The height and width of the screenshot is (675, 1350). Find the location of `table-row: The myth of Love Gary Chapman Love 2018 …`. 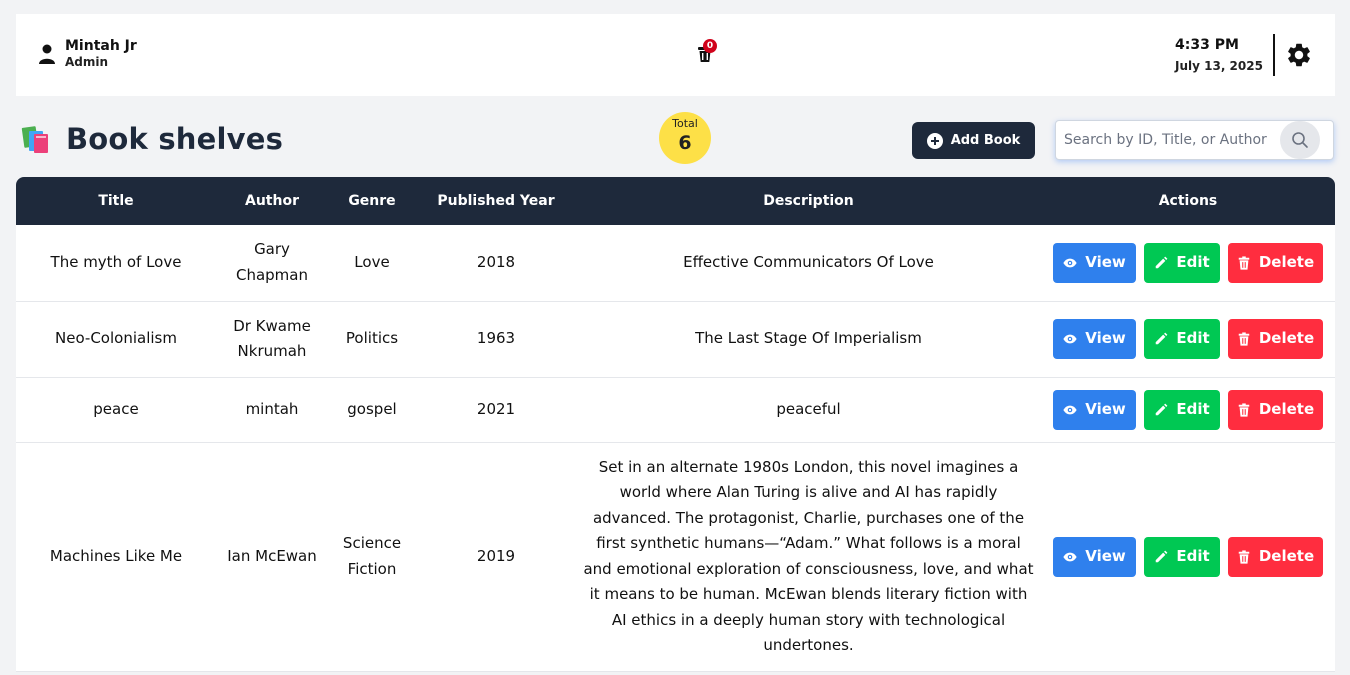

table-row: The myth of Love Gary Chapman Love 2018 … is located at coordinates (675, 263).